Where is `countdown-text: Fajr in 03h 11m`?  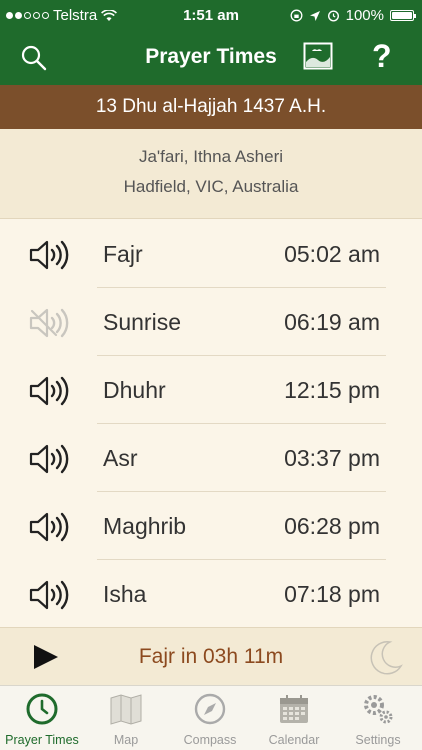
countdown-text: Fajr in 03h 11m is located at coordinates (211, 656).